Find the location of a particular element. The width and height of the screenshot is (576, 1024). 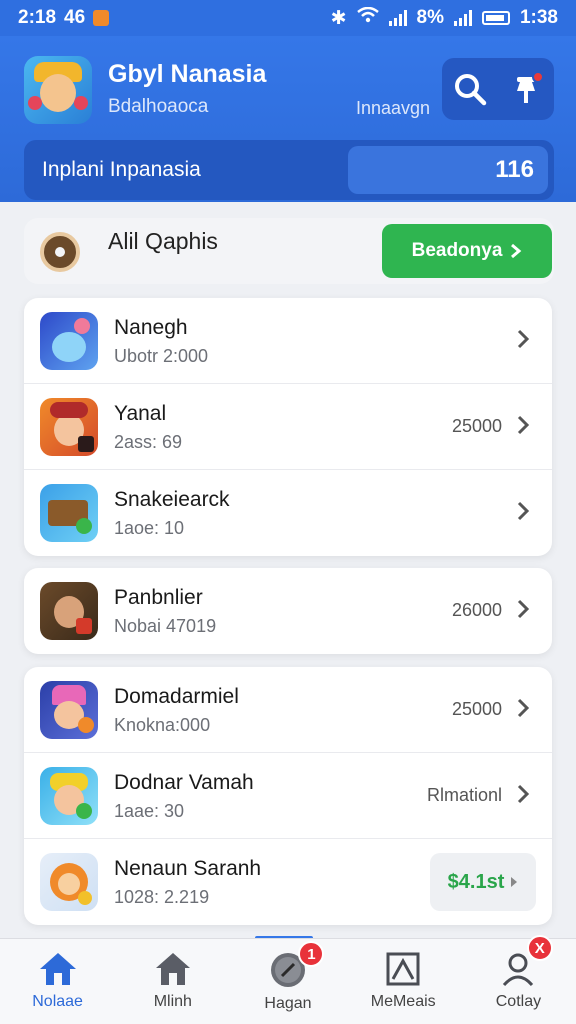

game-sub: Nobai 47019 is located at coordinates (165, 626).